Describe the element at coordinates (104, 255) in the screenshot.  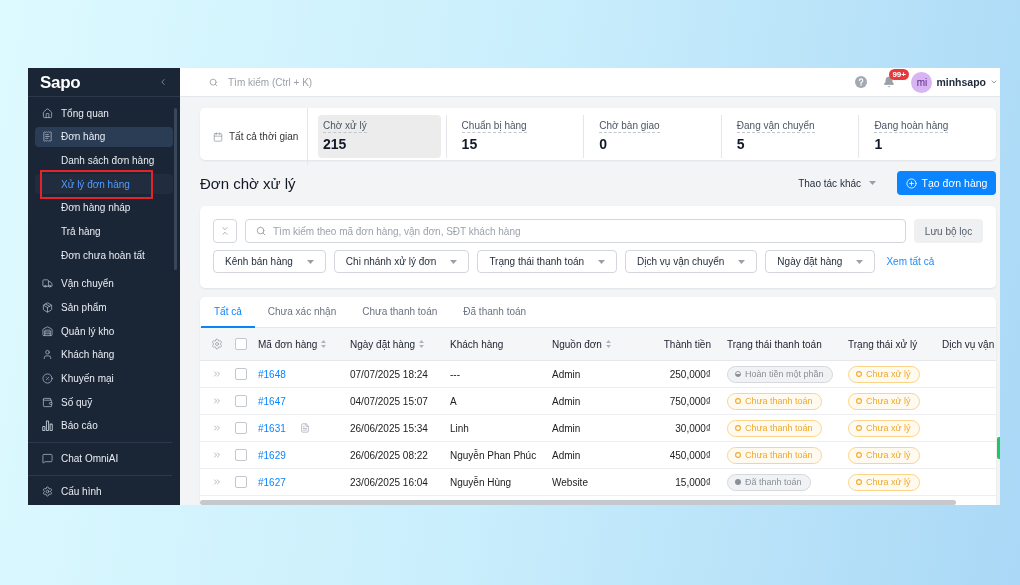
I see `nav-subitem: Đơn chưa hoàn tất` at that location.